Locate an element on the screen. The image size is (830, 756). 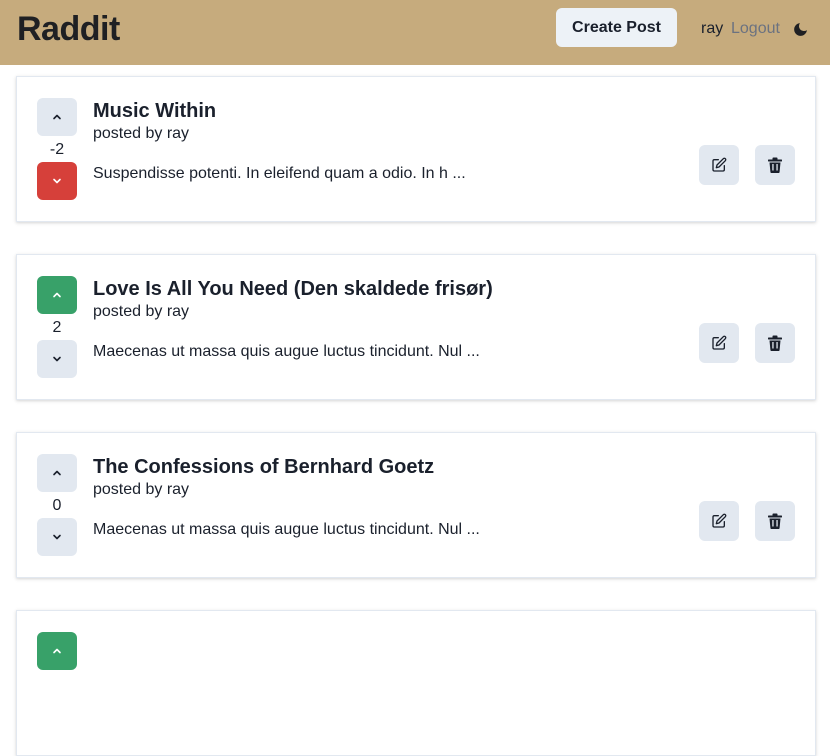
logout-link: Logout is located at coordinates (755, 28).